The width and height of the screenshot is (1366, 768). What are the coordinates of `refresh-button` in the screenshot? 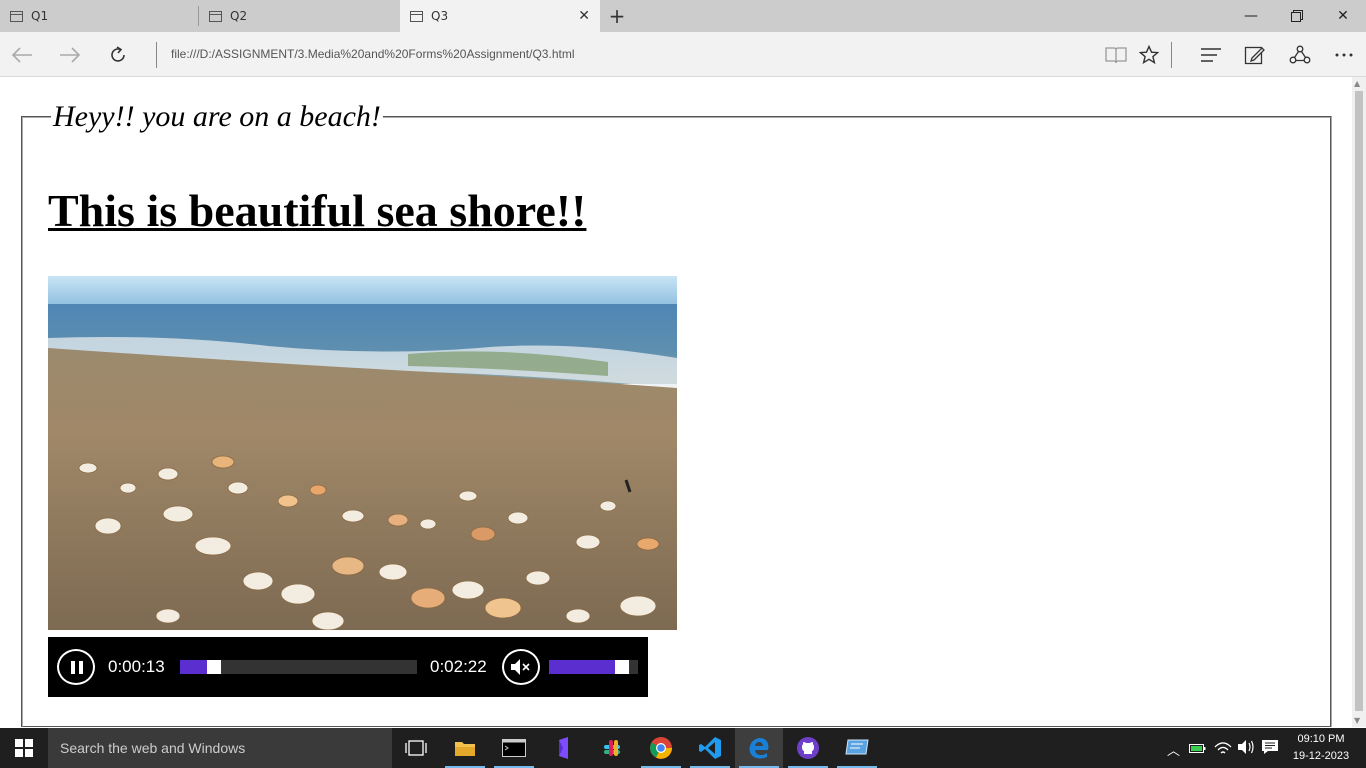 It's located at (118, 55).